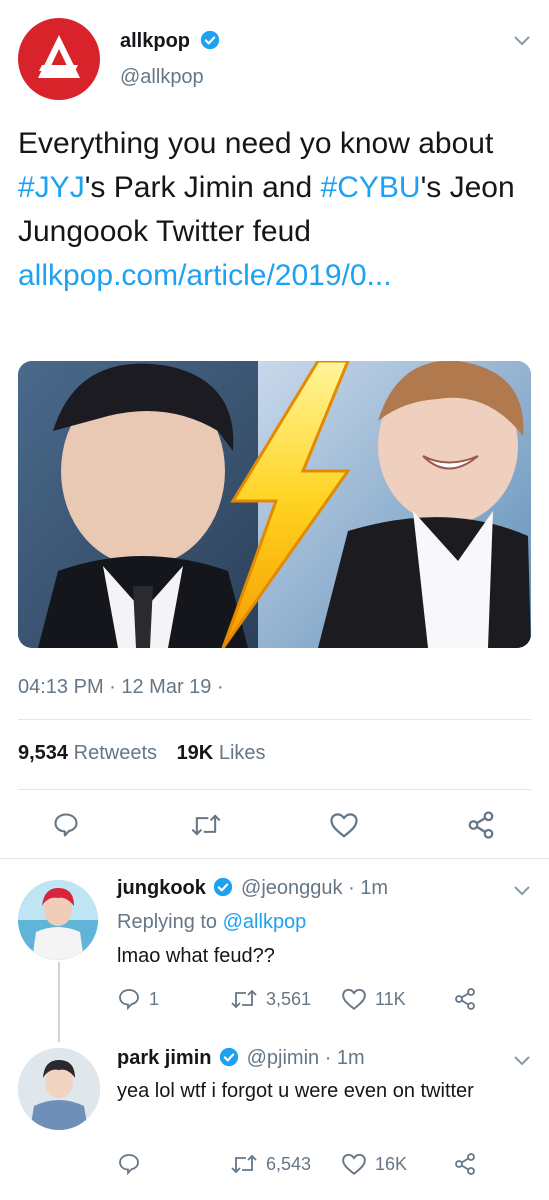  What do you see at coordinates (391, 1163) in the screenshot?
I see `like-count: 16K` at bounding box center [391, 1163].